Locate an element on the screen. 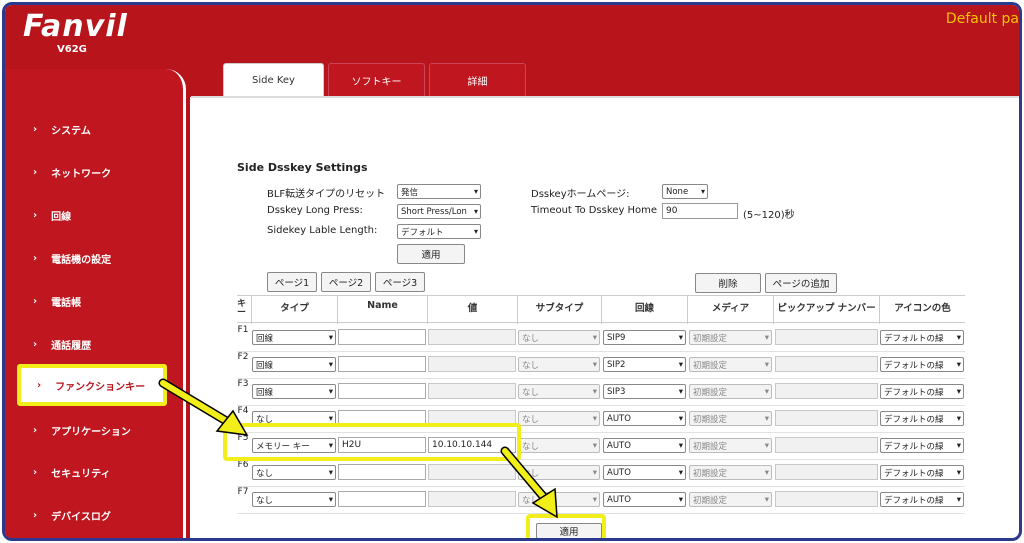 This screenshot has height=543, width=1024. blf-reset-select: 発信 ▾ is located at coordinates (439, 191).